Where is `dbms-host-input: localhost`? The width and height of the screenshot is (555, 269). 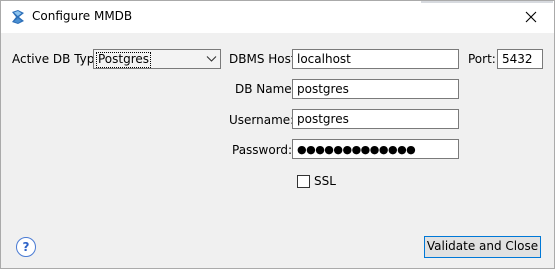 dbms-host-input: localhost is located at coordinates (375, 59).